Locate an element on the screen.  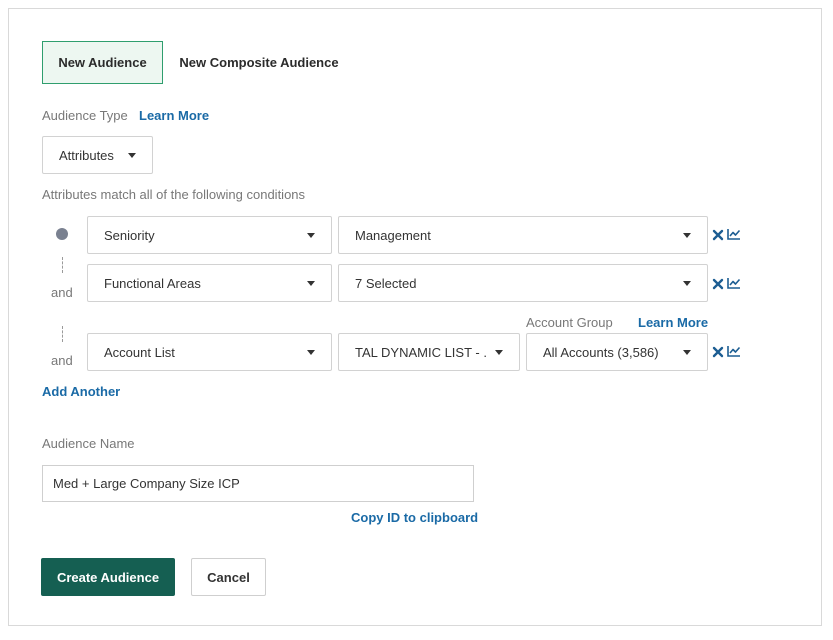
condition-3-attribute-value: Account List is located at coordinates (139, 352).